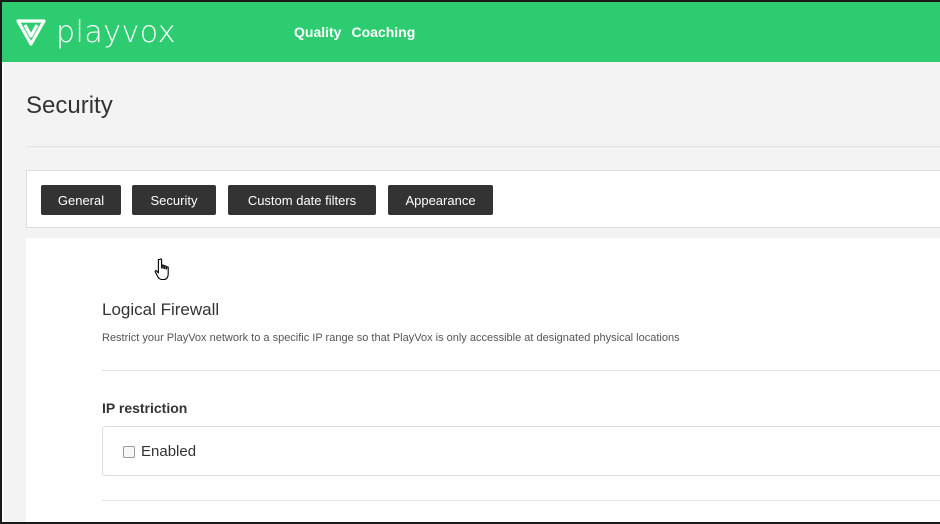 The image size is (940, 524). I want to click on tab-appearance: Appearance, so click(440, 200).